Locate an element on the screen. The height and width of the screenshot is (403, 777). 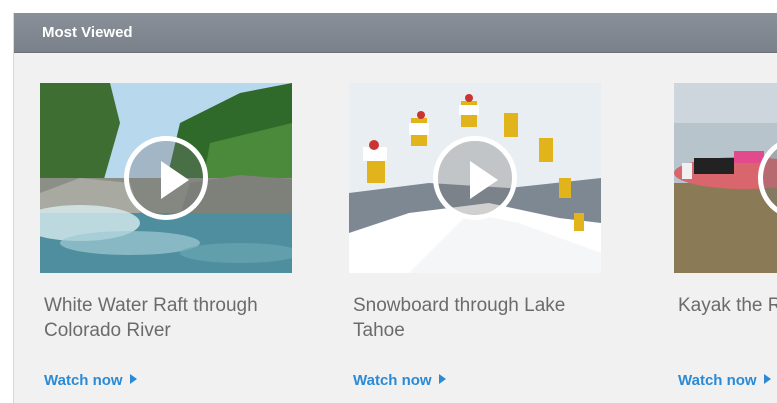
section-title: Most Viewed is located at coordinates (395, 33).